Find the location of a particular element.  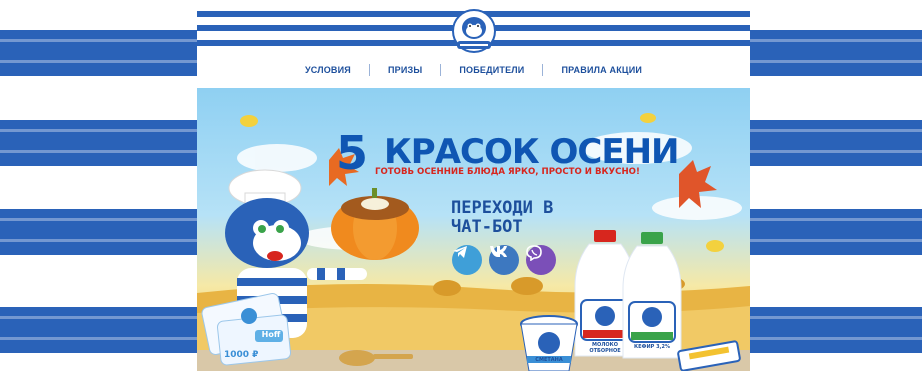

kefir-bottle-illustration is located at coordinates (652, 295).